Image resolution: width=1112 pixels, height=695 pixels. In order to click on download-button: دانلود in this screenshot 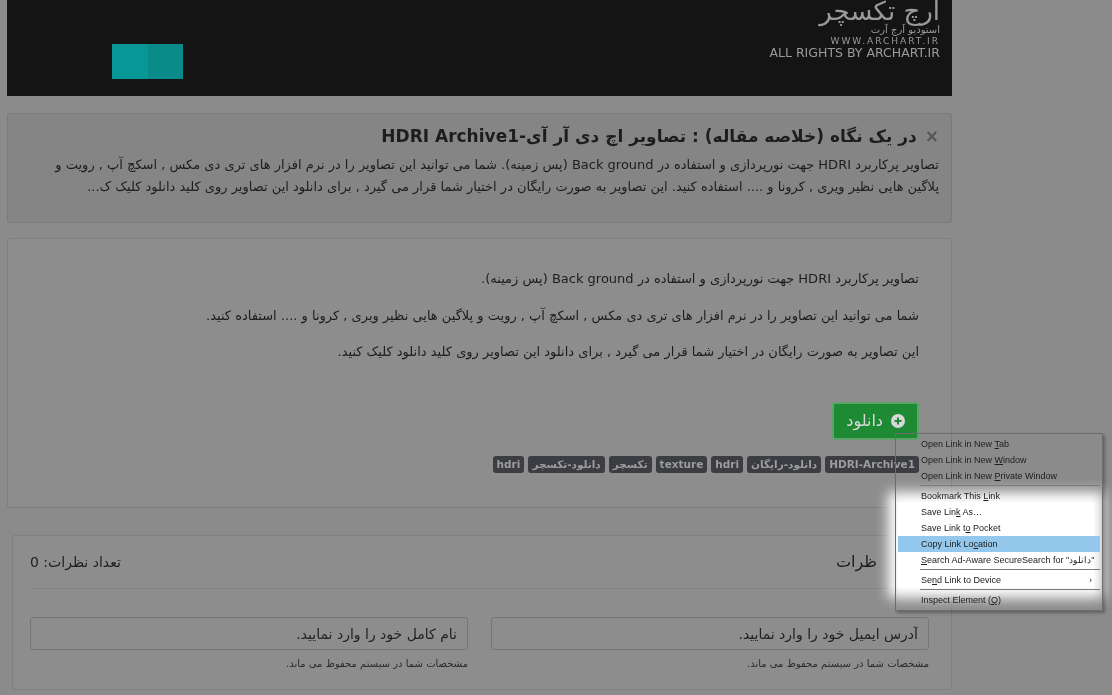, I will do `click(875, 420)`.